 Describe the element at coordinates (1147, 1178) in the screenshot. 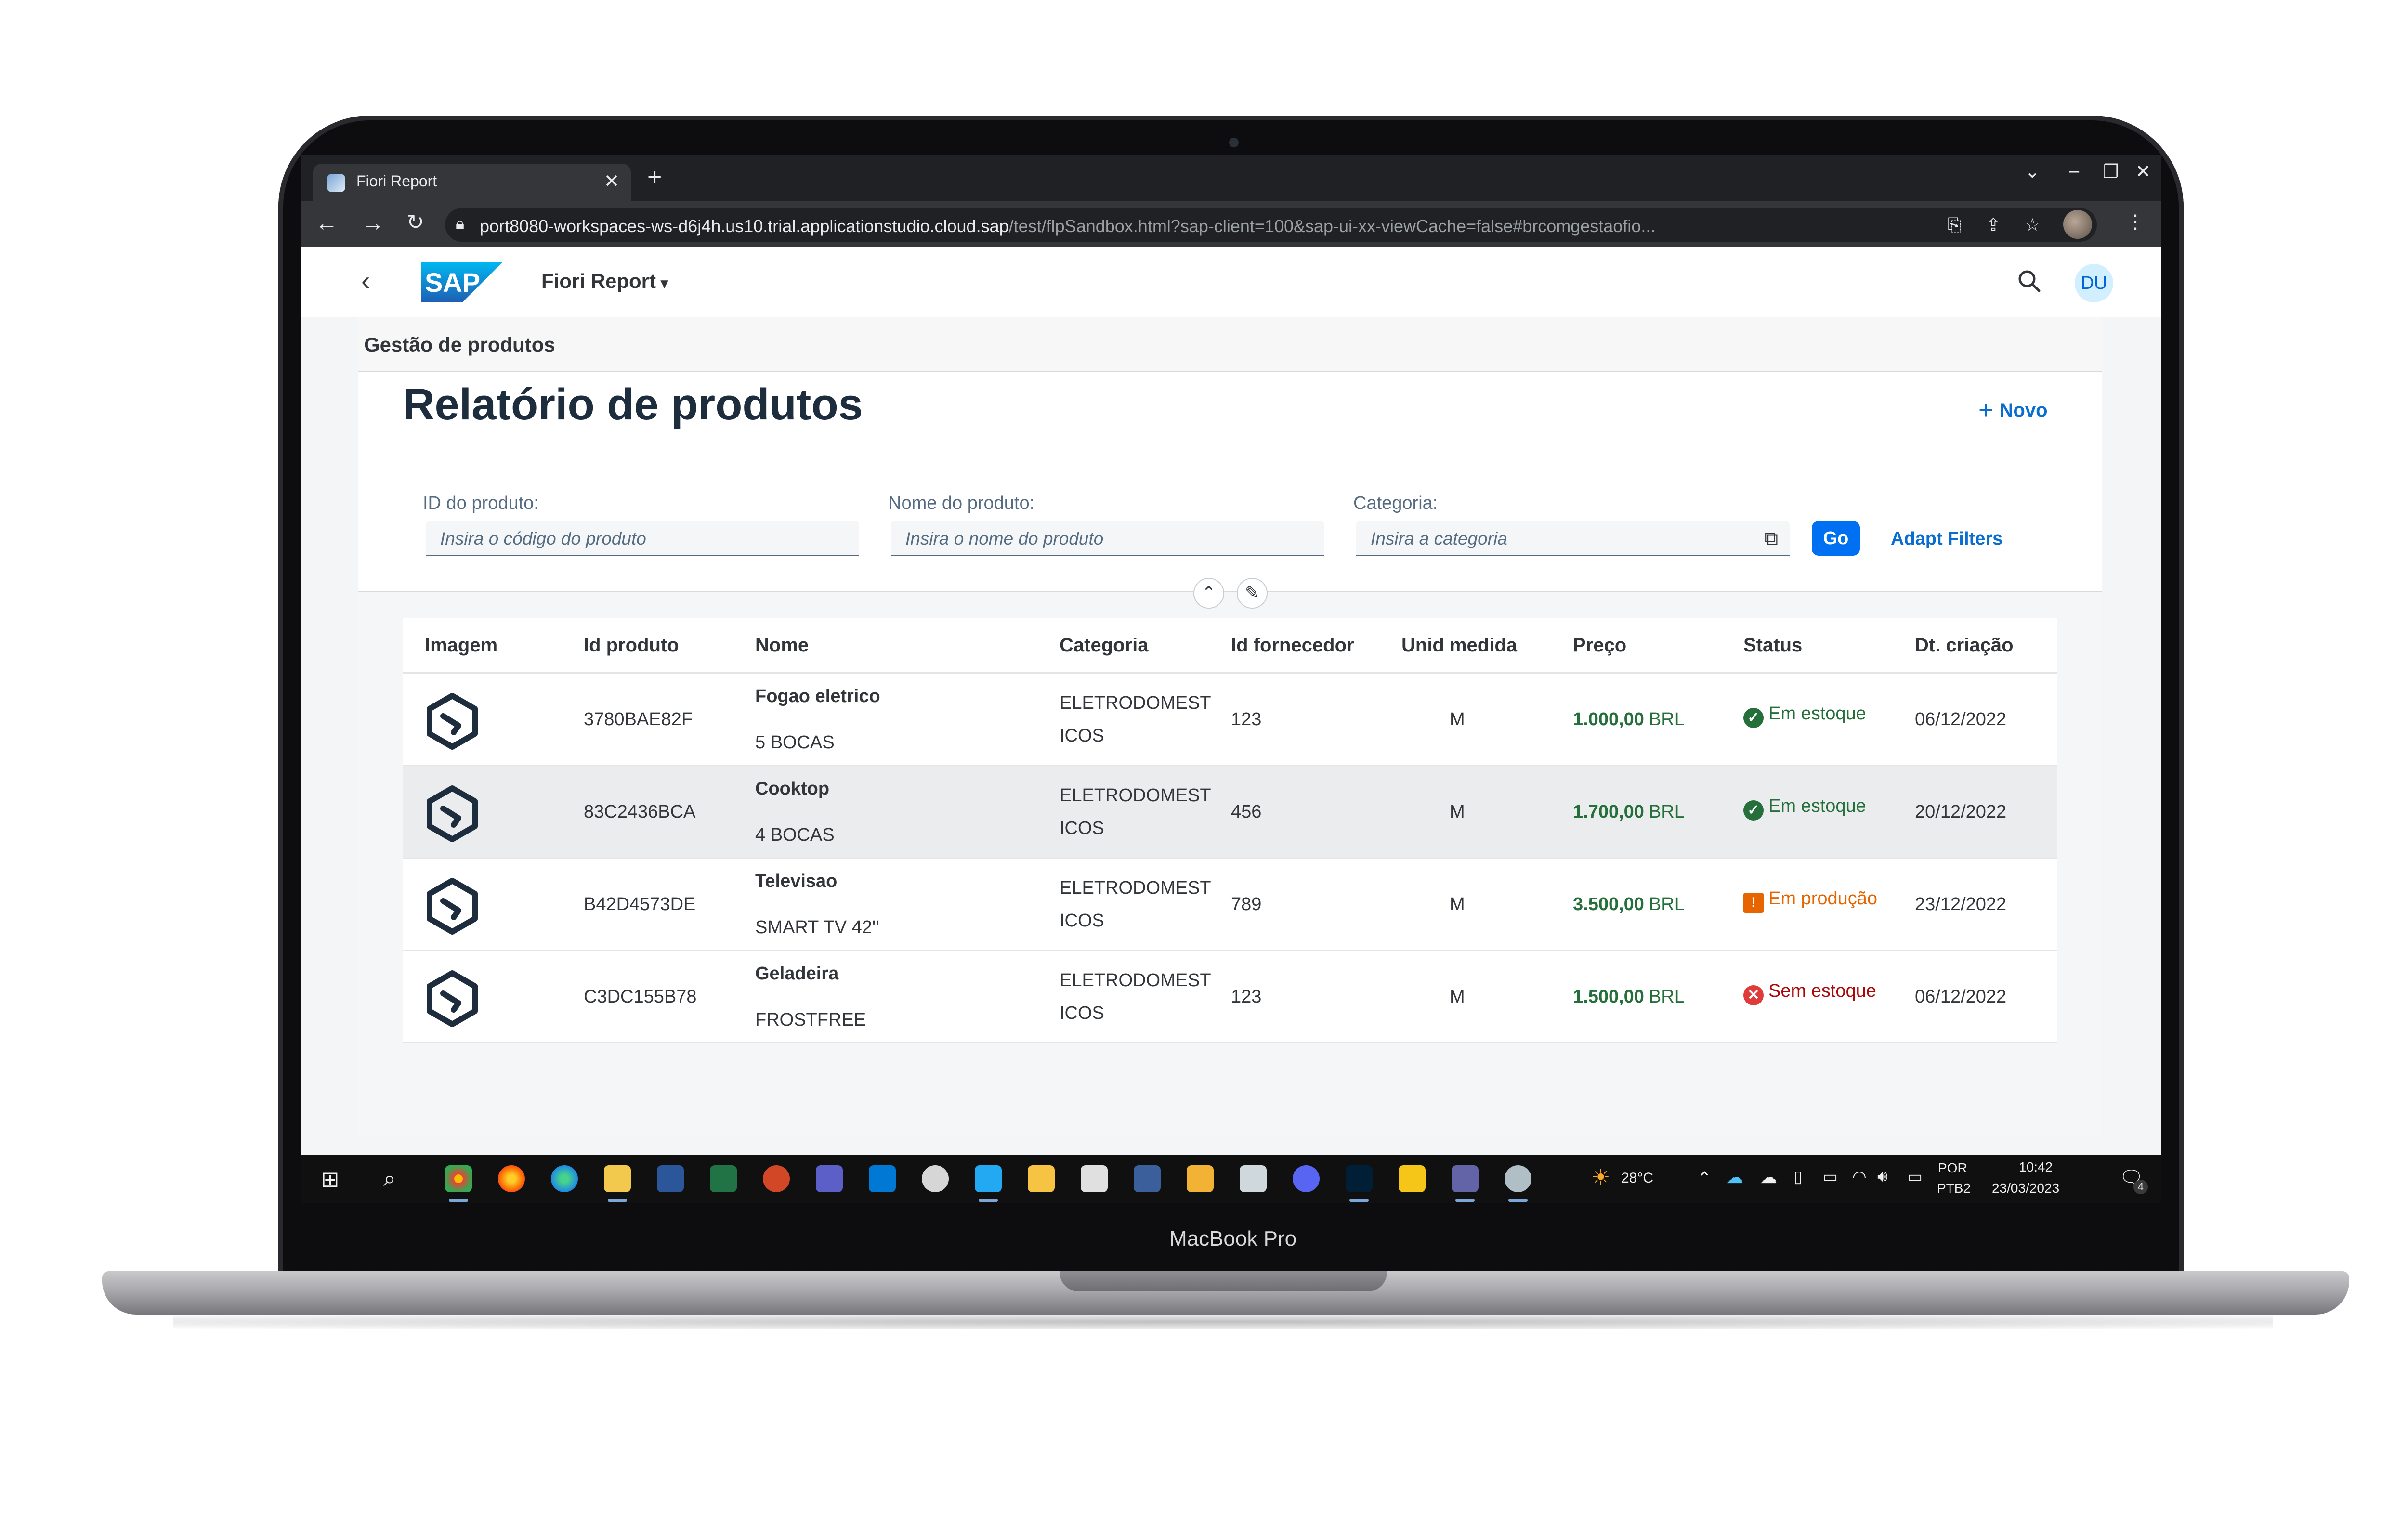

I see `mysql-icon` at that location.